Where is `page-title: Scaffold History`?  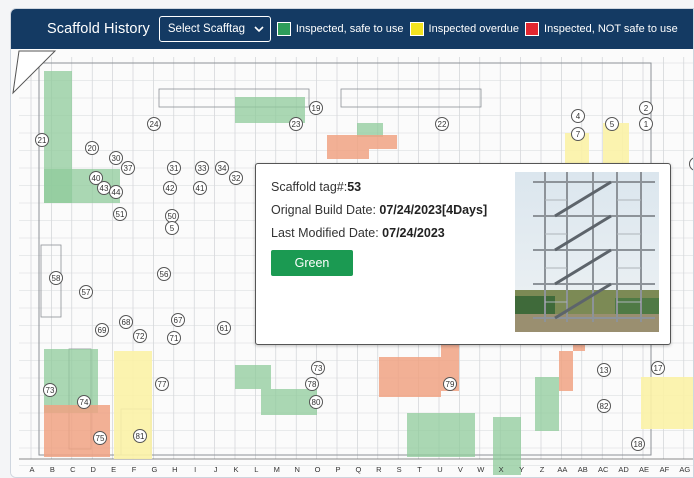 page-title: Scaffold History is located at coordinates (98, 29).